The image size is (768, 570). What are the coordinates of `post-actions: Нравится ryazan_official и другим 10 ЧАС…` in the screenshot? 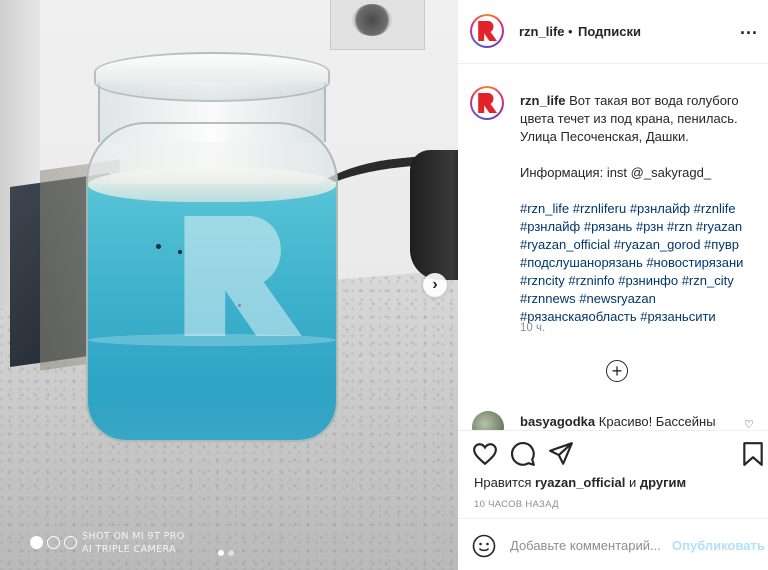 It's located at (613, 474).